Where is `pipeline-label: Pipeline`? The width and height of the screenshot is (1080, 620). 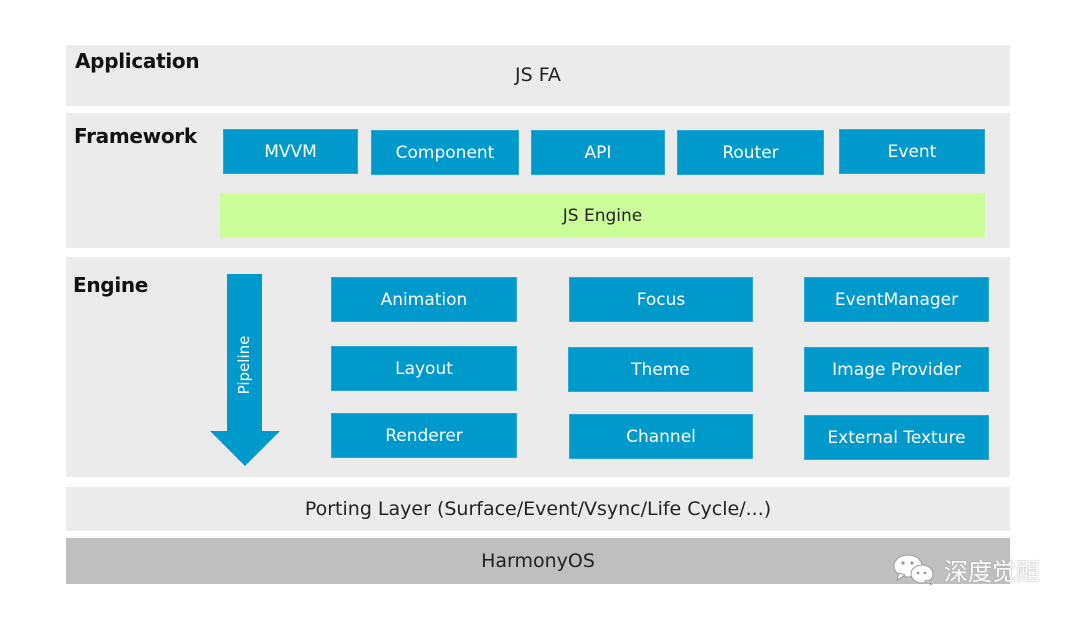
pipeline-label: Pipeline is located at coordinates (244, 365).